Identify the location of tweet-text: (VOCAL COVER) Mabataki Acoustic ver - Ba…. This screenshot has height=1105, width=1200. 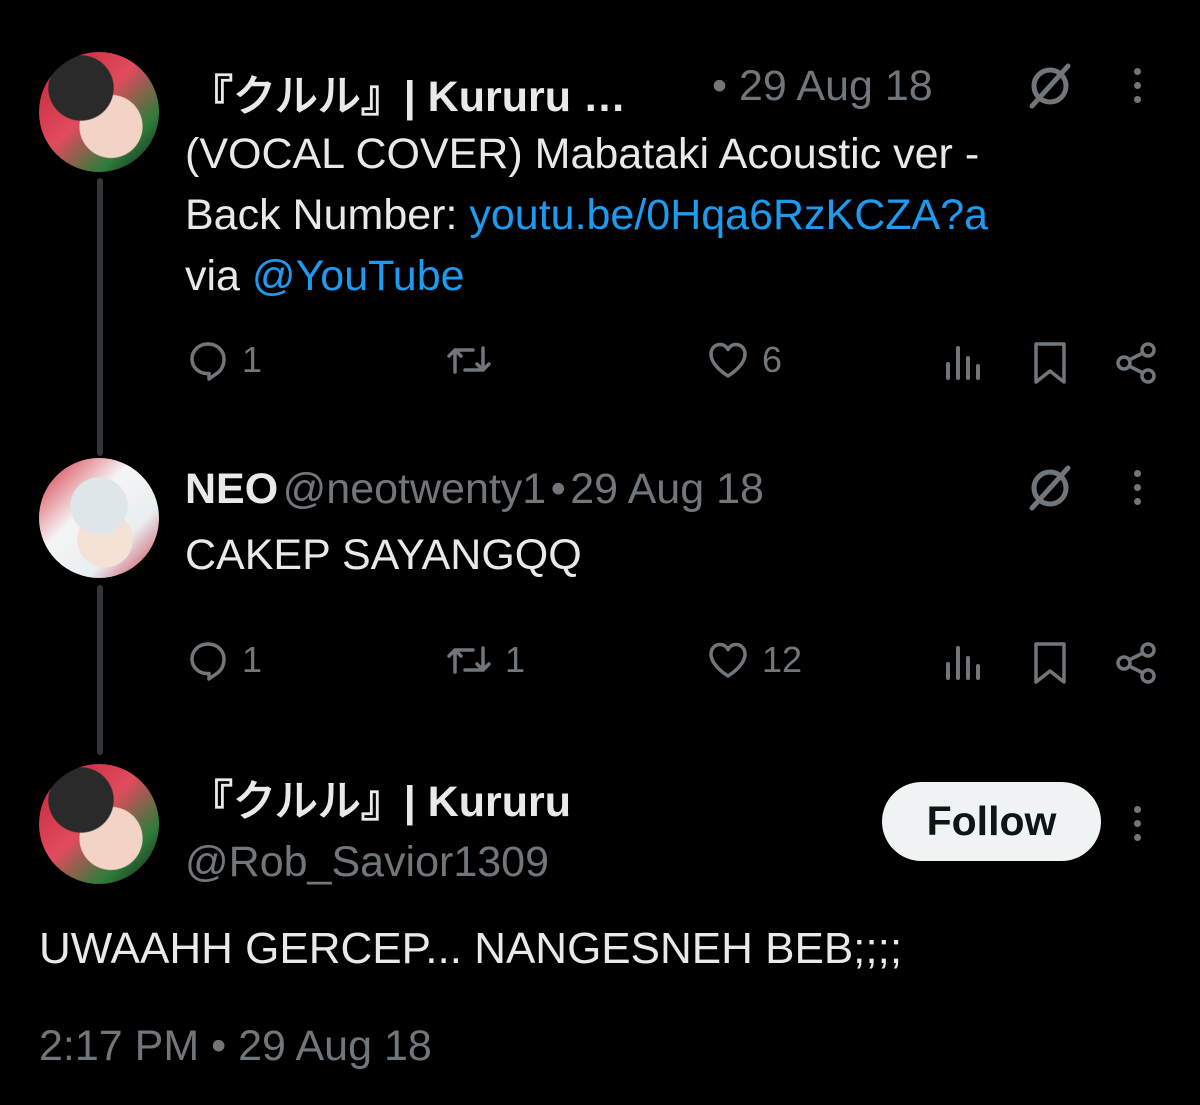
(586, 215).